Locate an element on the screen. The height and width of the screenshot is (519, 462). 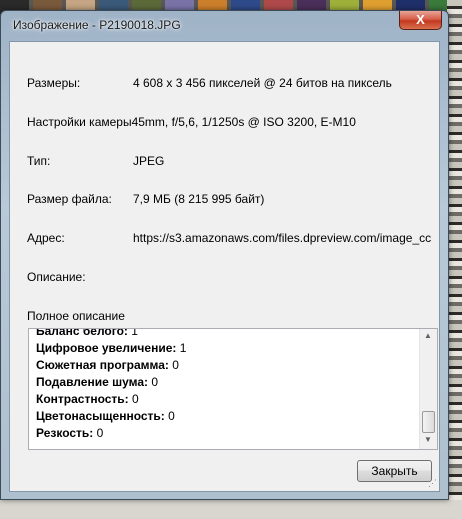
list-item: Сюжетная программа: 0 is located at coordinates (107, 365).